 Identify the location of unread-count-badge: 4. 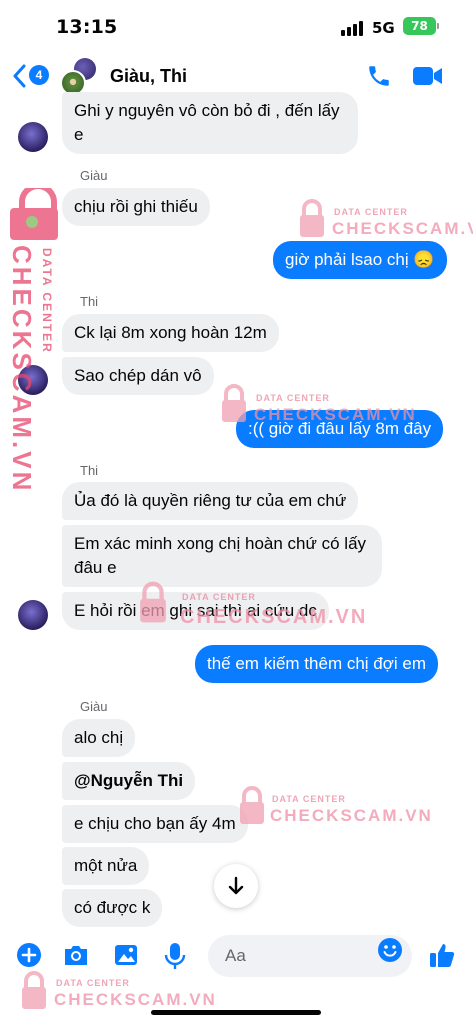
(39, 75).